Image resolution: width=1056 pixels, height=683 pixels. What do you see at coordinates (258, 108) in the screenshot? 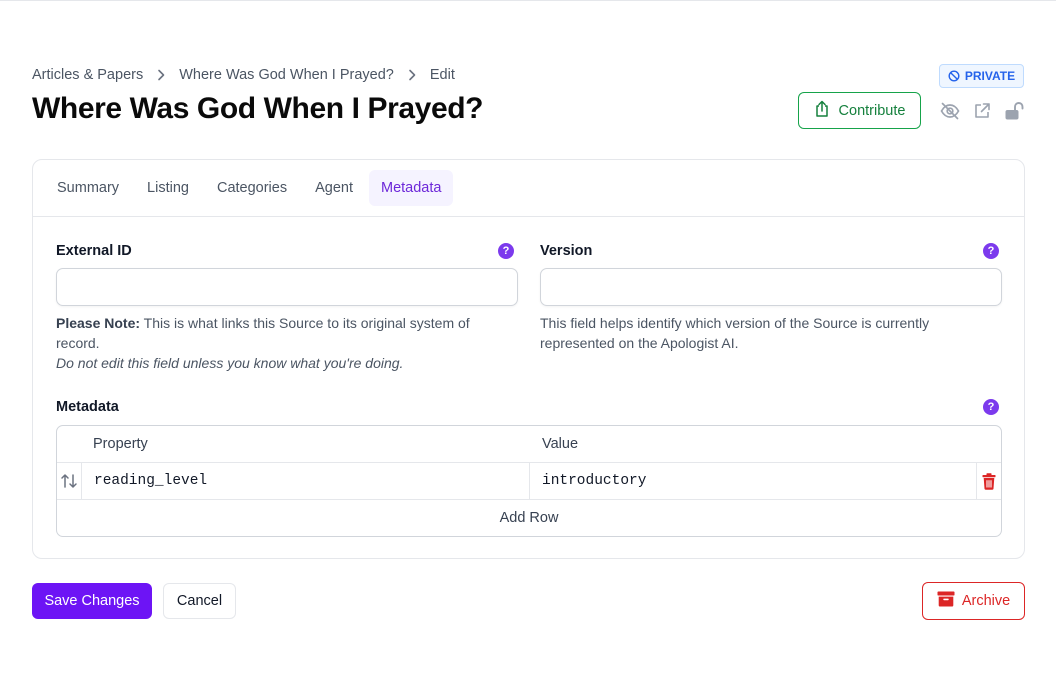
I see `page-title: Where Was God When I Prayed?` at bounding box center [258, 108].